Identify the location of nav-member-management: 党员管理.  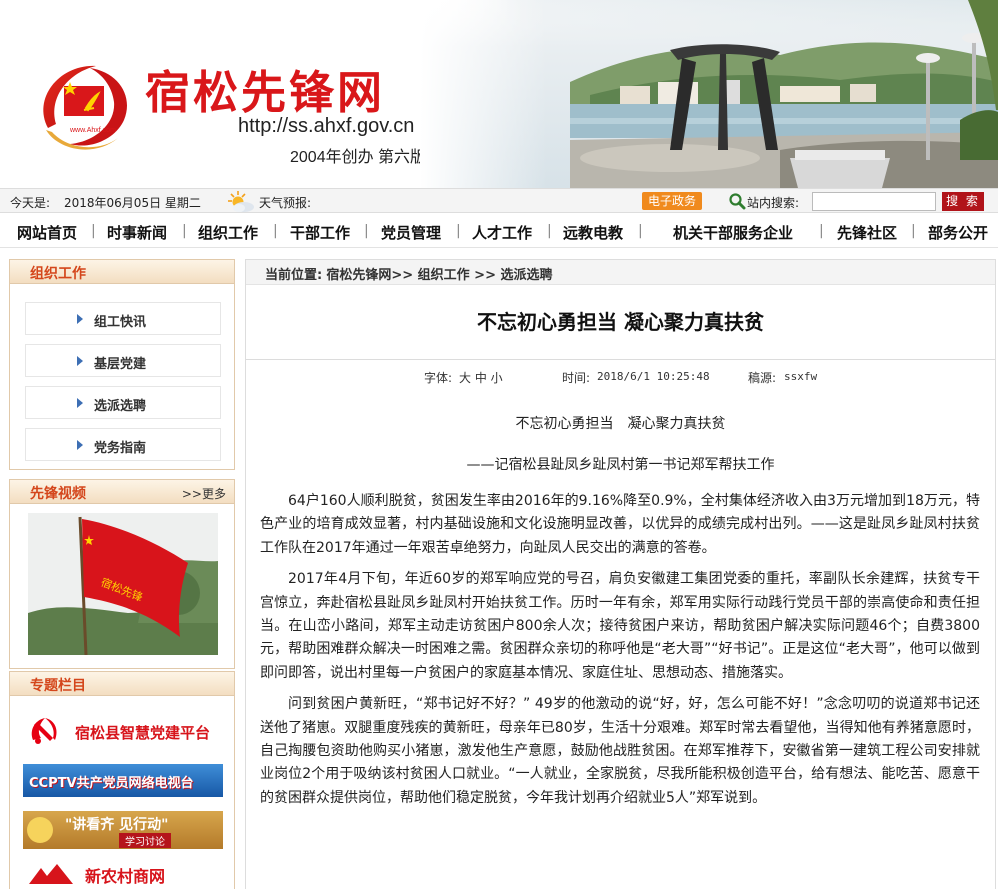
(411, 232).